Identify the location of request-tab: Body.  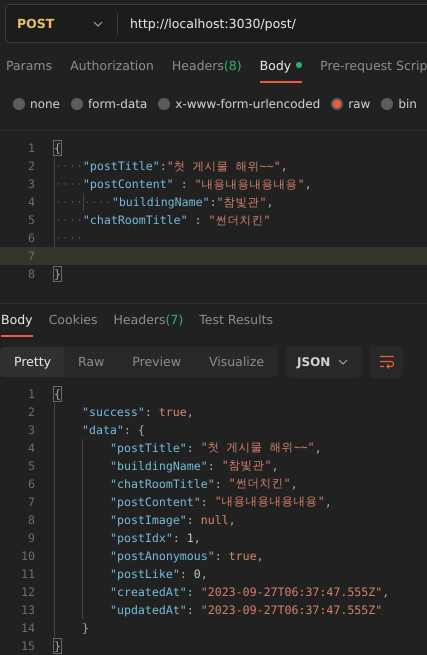
(281, 70).